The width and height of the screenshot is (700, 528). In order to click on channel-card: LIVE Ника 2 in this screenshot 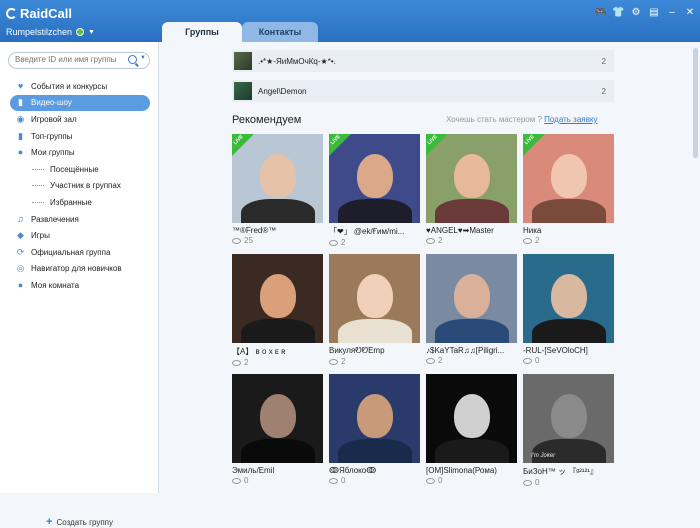, I will do `click(568, 189)`.